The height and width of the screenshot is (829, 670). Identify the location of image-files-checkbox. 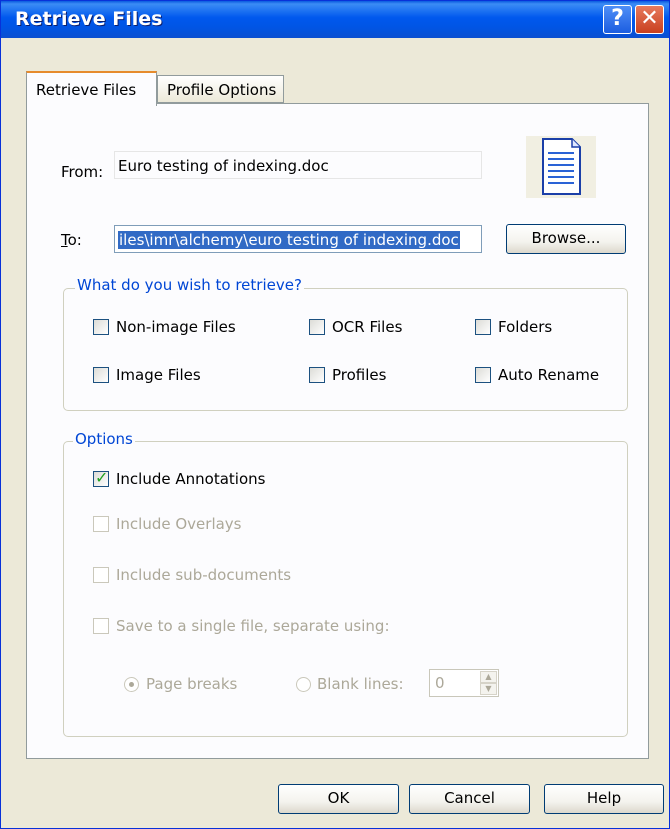
(101, 375).